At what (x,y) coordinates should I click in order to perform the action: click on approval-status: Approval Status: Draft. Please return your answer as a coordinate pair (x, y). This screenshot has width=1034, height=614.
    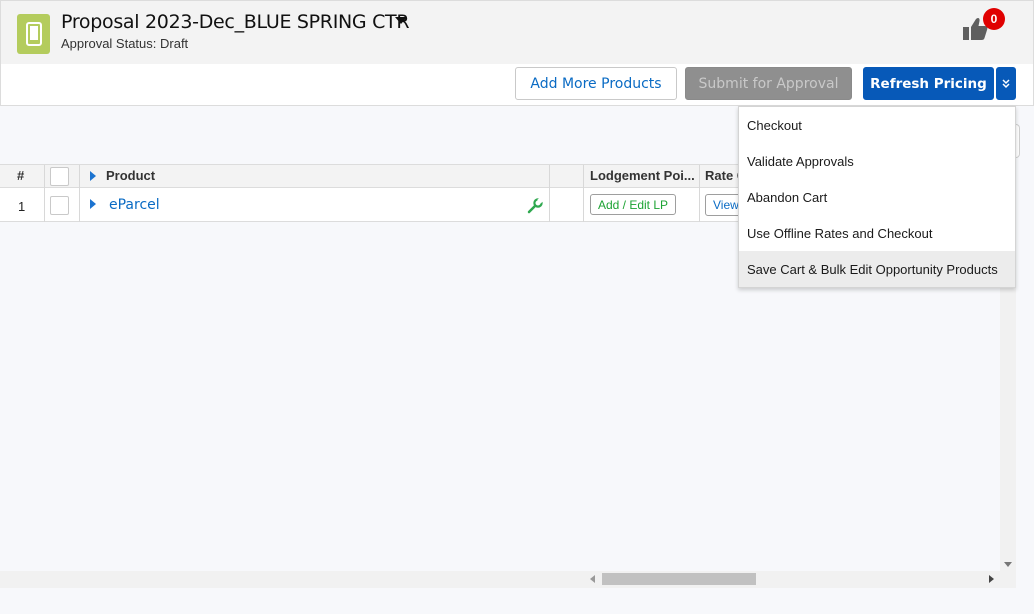
    Looking at the image, I should click on (125, 43).